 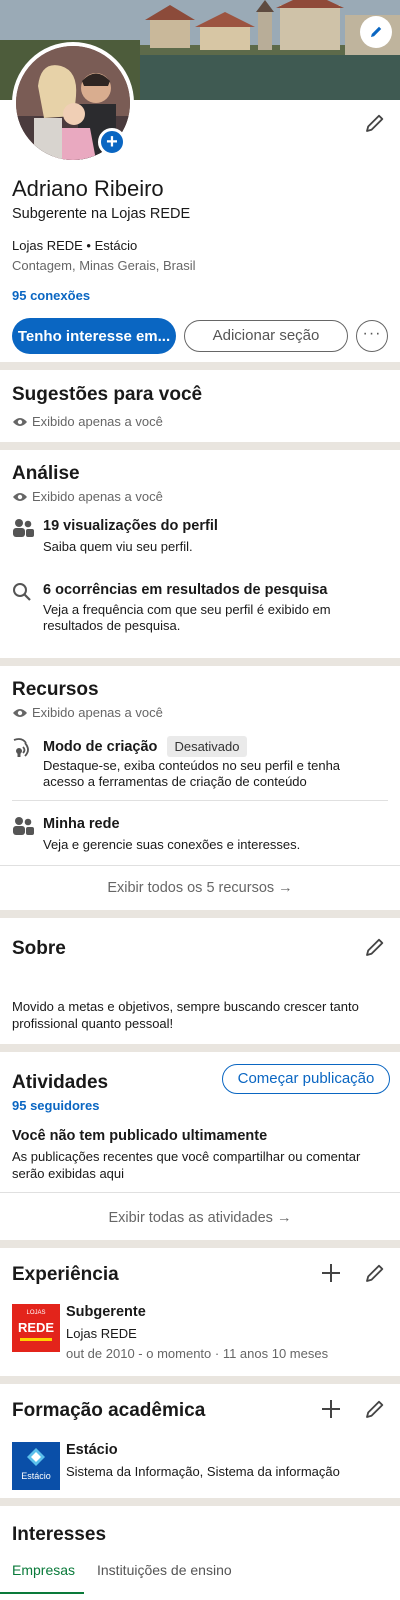 What do you see at coordinates (36, 1313) in the screenshot?
I see `logo-small-text: LOJAS` at bounding box center [36, 1313].